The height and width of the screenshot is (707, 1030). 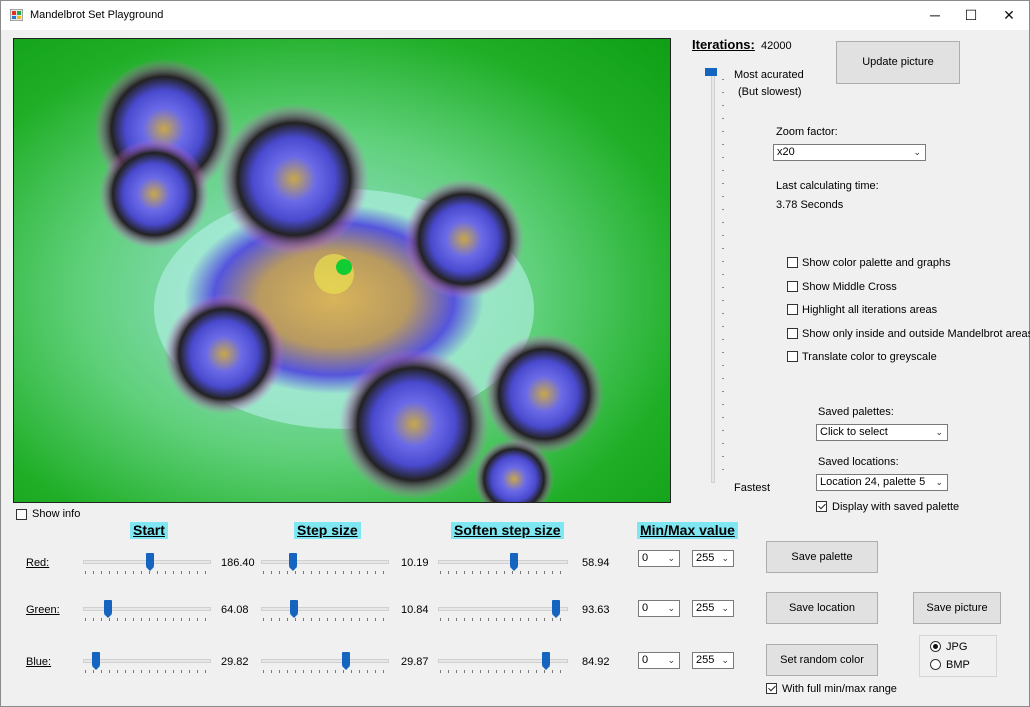 I want to click on red-start-slider-thumb, so click(x=150, y=562).